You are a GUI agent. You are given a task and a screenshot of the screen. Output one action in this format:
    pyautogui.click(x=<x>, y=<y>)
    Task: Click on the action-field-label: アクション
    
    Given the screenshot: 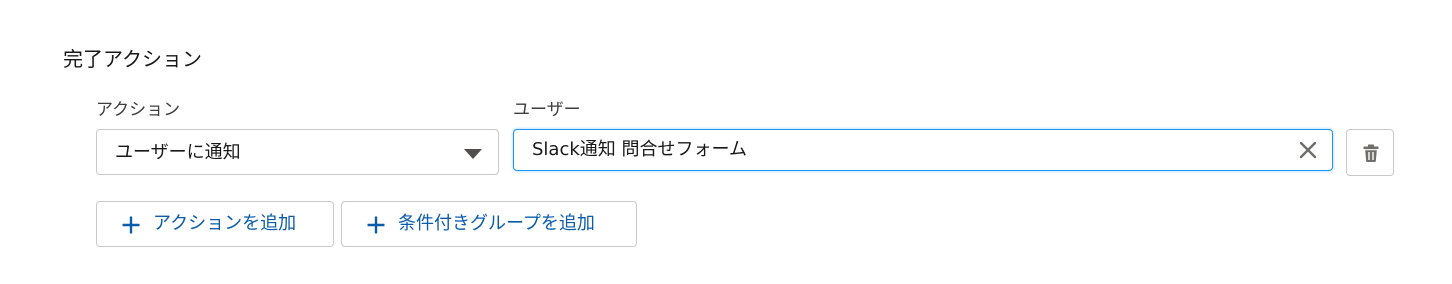 What is the action you would take?
    pyautogui.click(x=138, y=110)
    